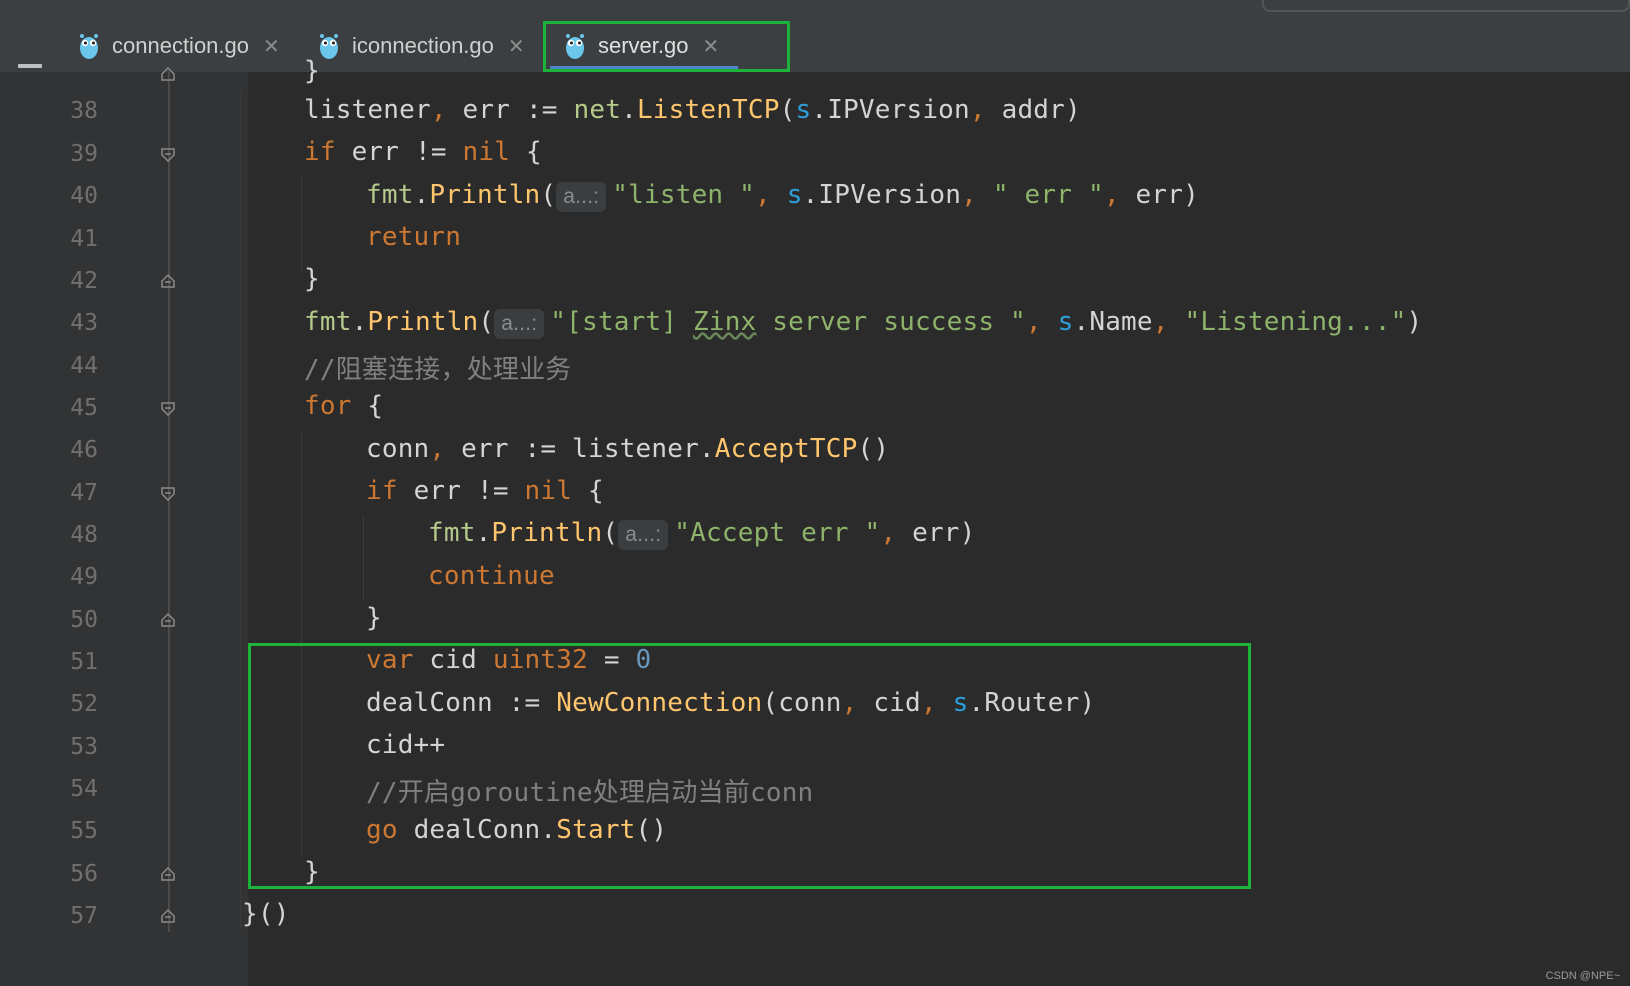 The width and height of the screenshot is (1630, 986). Describe the element at coordinates (628, 449) in the screenshot. I see `code-line: conn, err := listener.AcceptTCP()` at that location.